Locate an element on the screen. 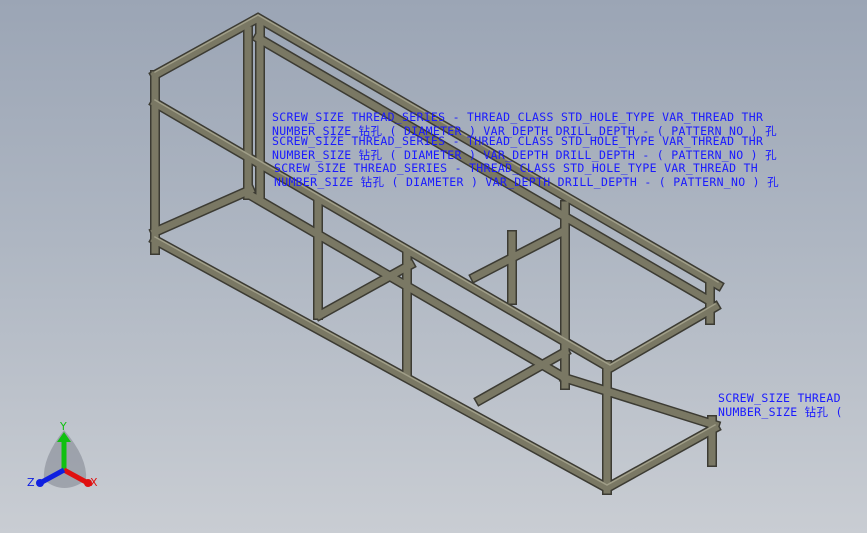  reference-triad: Y X Z is located at coordinates (62, 454).